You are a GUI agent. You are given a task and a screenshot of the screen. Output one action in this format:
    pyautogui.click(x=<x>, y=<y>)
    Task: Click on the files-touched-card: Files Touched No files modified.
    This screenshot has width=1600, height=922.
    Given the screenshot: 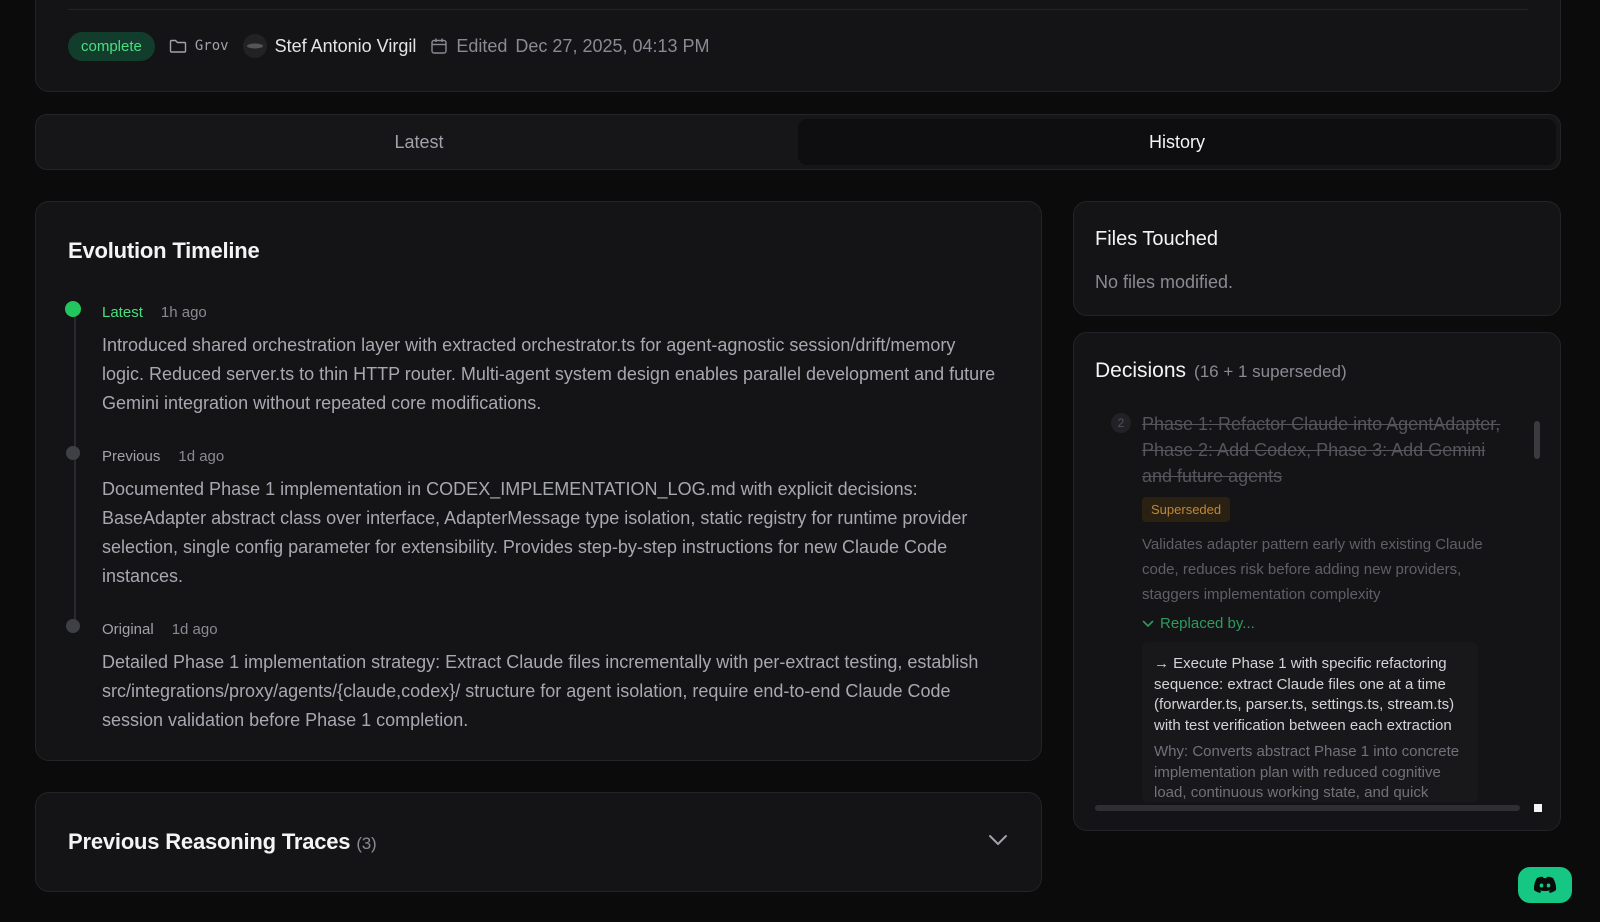 What is the action you would take?
    pyautogui.click(x=1317, y=258)
    